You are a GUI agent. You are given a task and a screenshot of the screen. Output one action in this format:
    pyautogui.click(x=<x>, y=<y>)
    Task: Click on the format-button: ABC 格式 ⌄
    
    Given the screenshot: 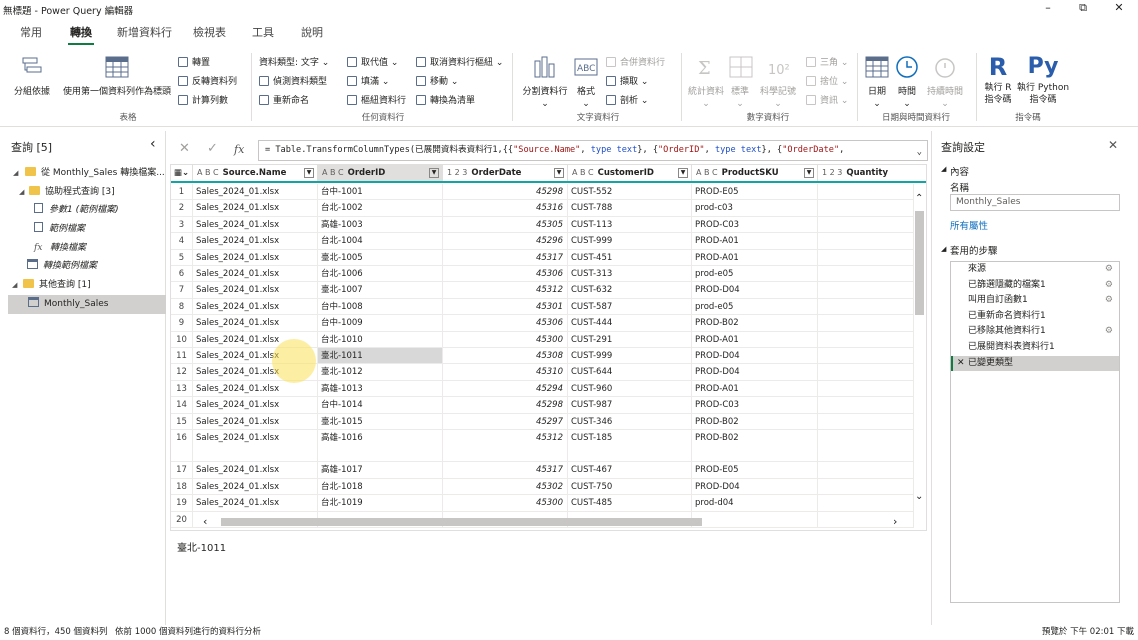 What is the action you would take?
    pyautogui.click(x=586, y=82)
    